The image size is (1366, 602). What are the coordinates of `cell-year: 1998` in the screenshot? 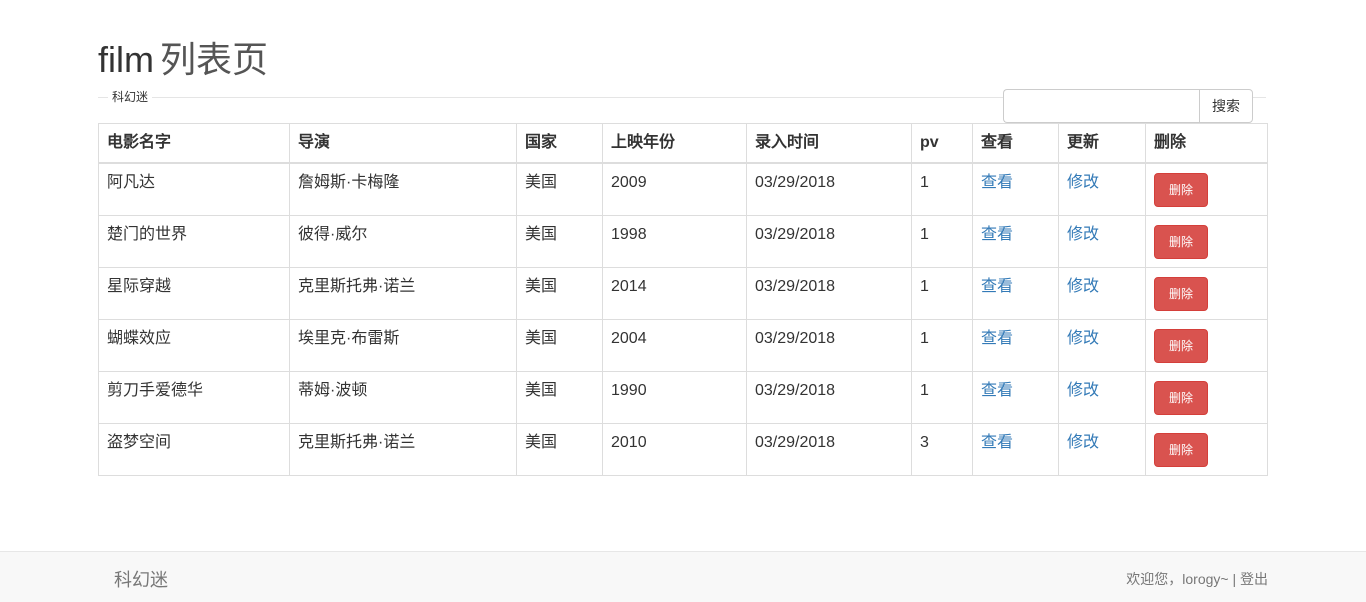 It's located at (674, 241).